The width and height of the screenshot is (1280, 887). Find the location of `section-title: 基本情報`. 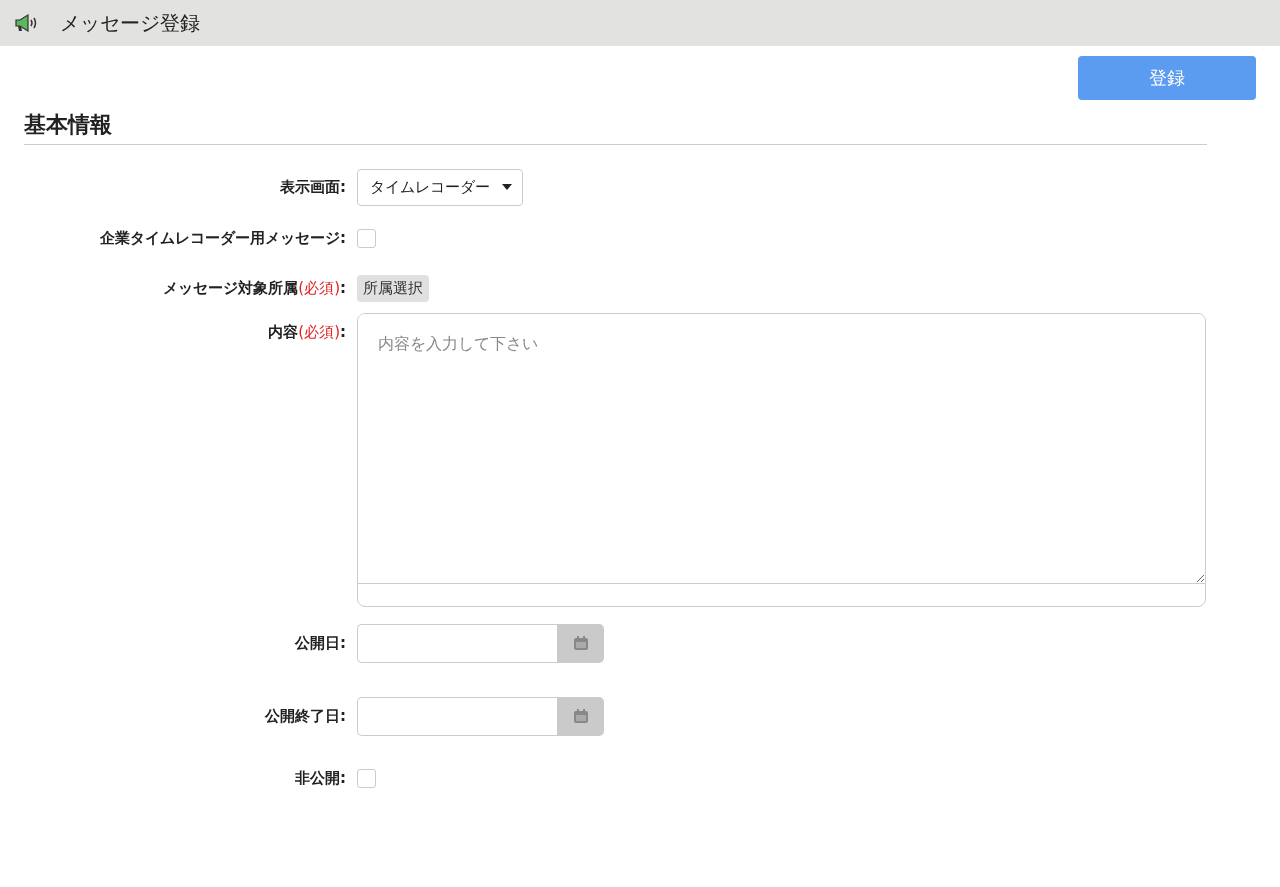

section-title: 基本情報 is located at coordinates (68, 125).